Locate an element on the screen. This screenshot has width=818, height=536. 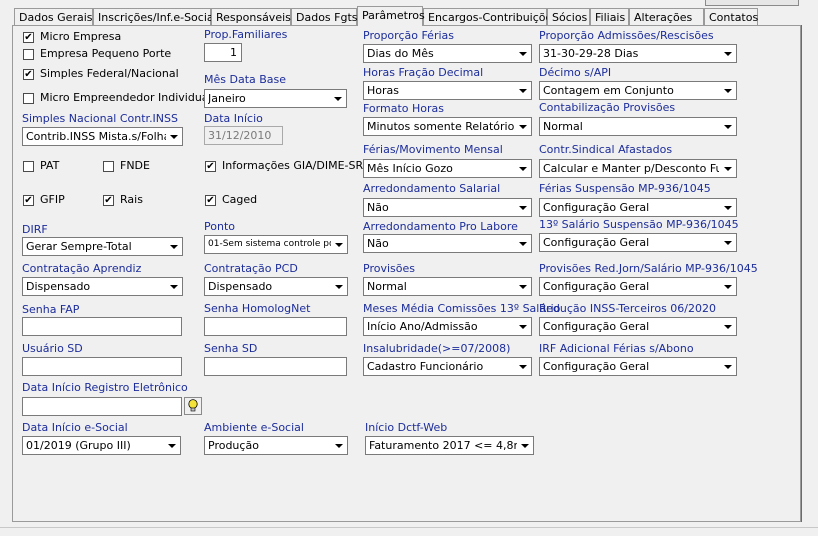
tab-alteracoes: Alterações is located at coordinates (666, 16).